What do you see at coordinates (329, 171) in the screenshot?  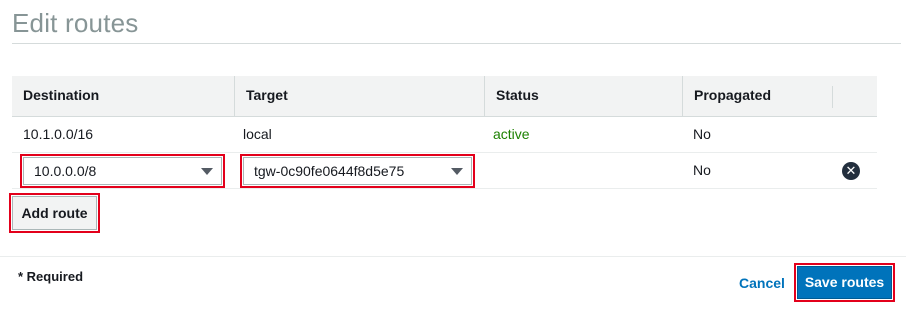 I see `target-select-value: tgw-0c90fe0644f8d5e75` at bounding box center [329, 171].